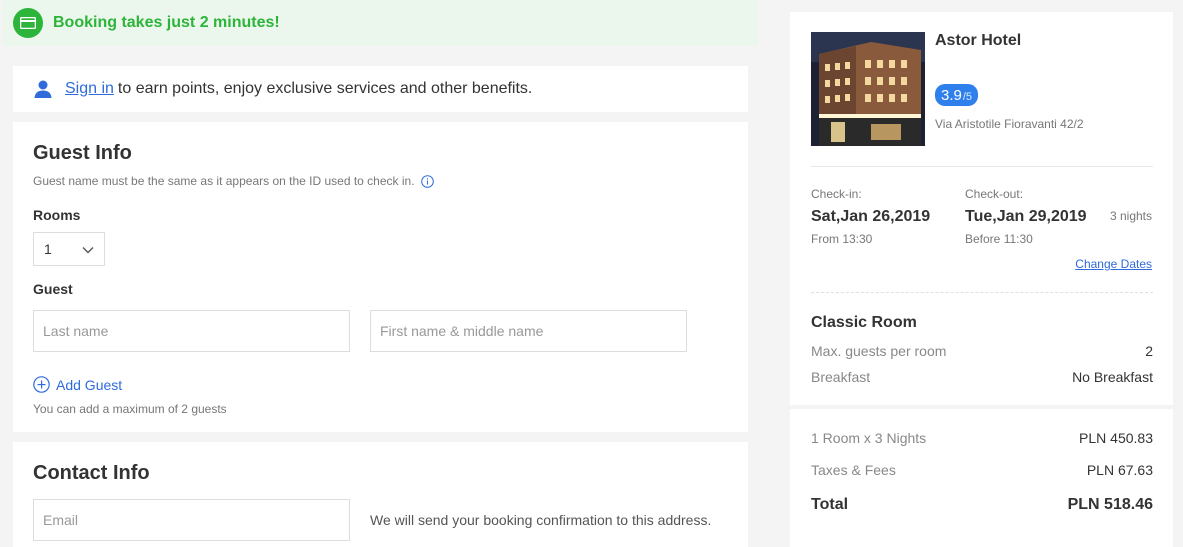 The width and height of the screenshot is (1183, 547). What do you see at coordinates (89, 384) in the screenshot?
I see `add-guest-label: Add Guest` at bounding box center [89, 384].